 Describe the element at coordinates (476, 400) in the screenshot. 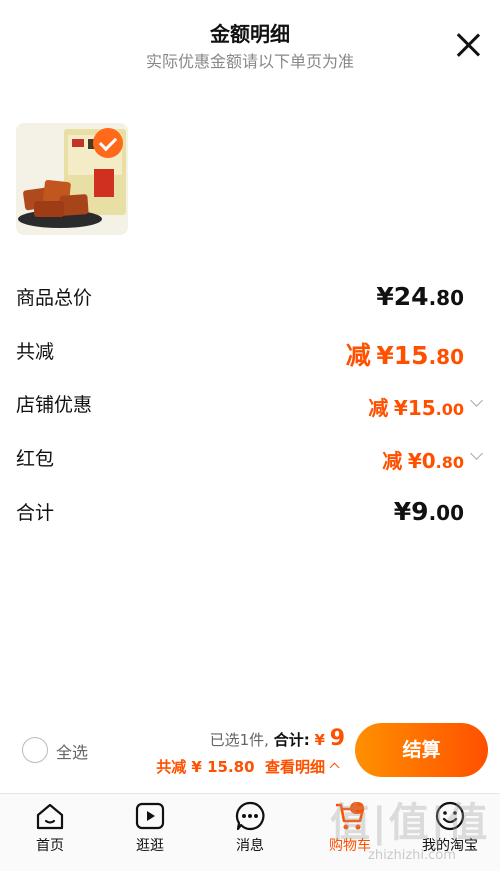

I see `shop-discount-chevron-down-icon` at that location.